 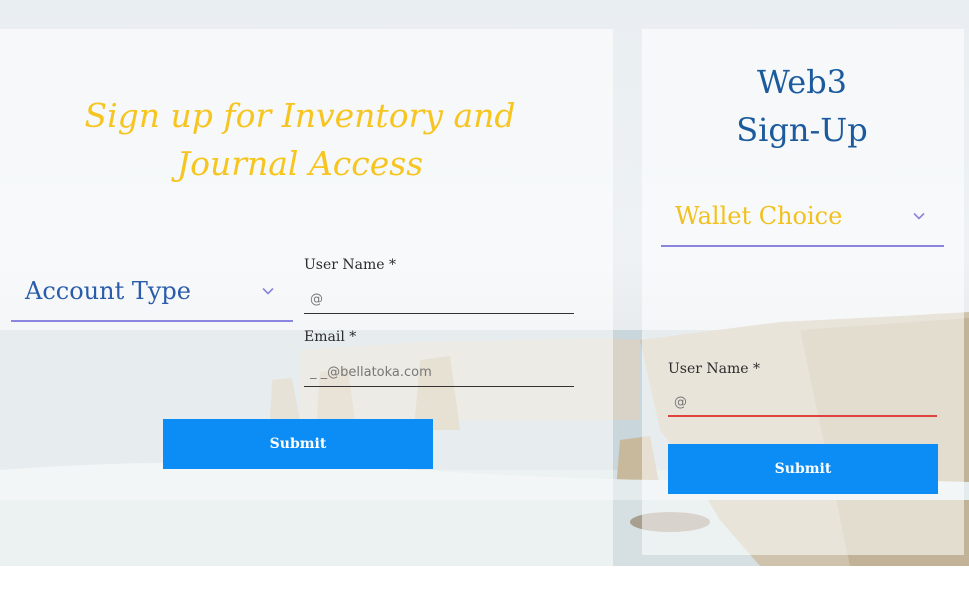 What do you see at coordinates (802, 130) in the screenshot?
I see `web3-title-line2: Sign-Up` at bounding box center [802, 130].